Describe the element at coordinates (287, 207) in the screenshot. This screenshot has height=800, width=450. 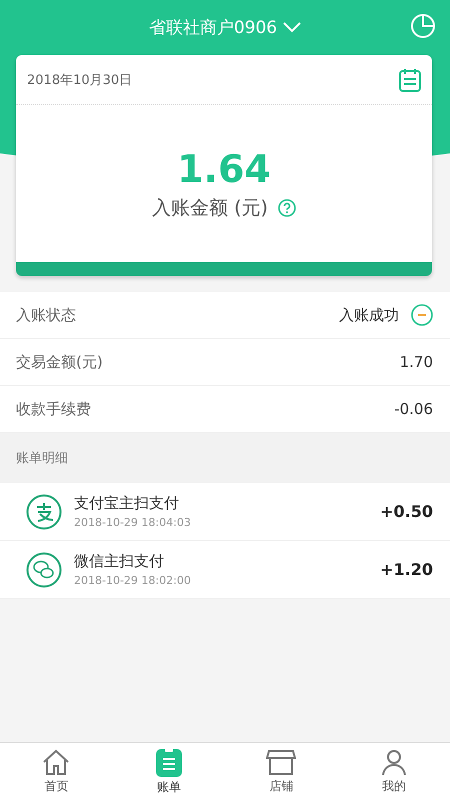
I see `help-icon` at that location.